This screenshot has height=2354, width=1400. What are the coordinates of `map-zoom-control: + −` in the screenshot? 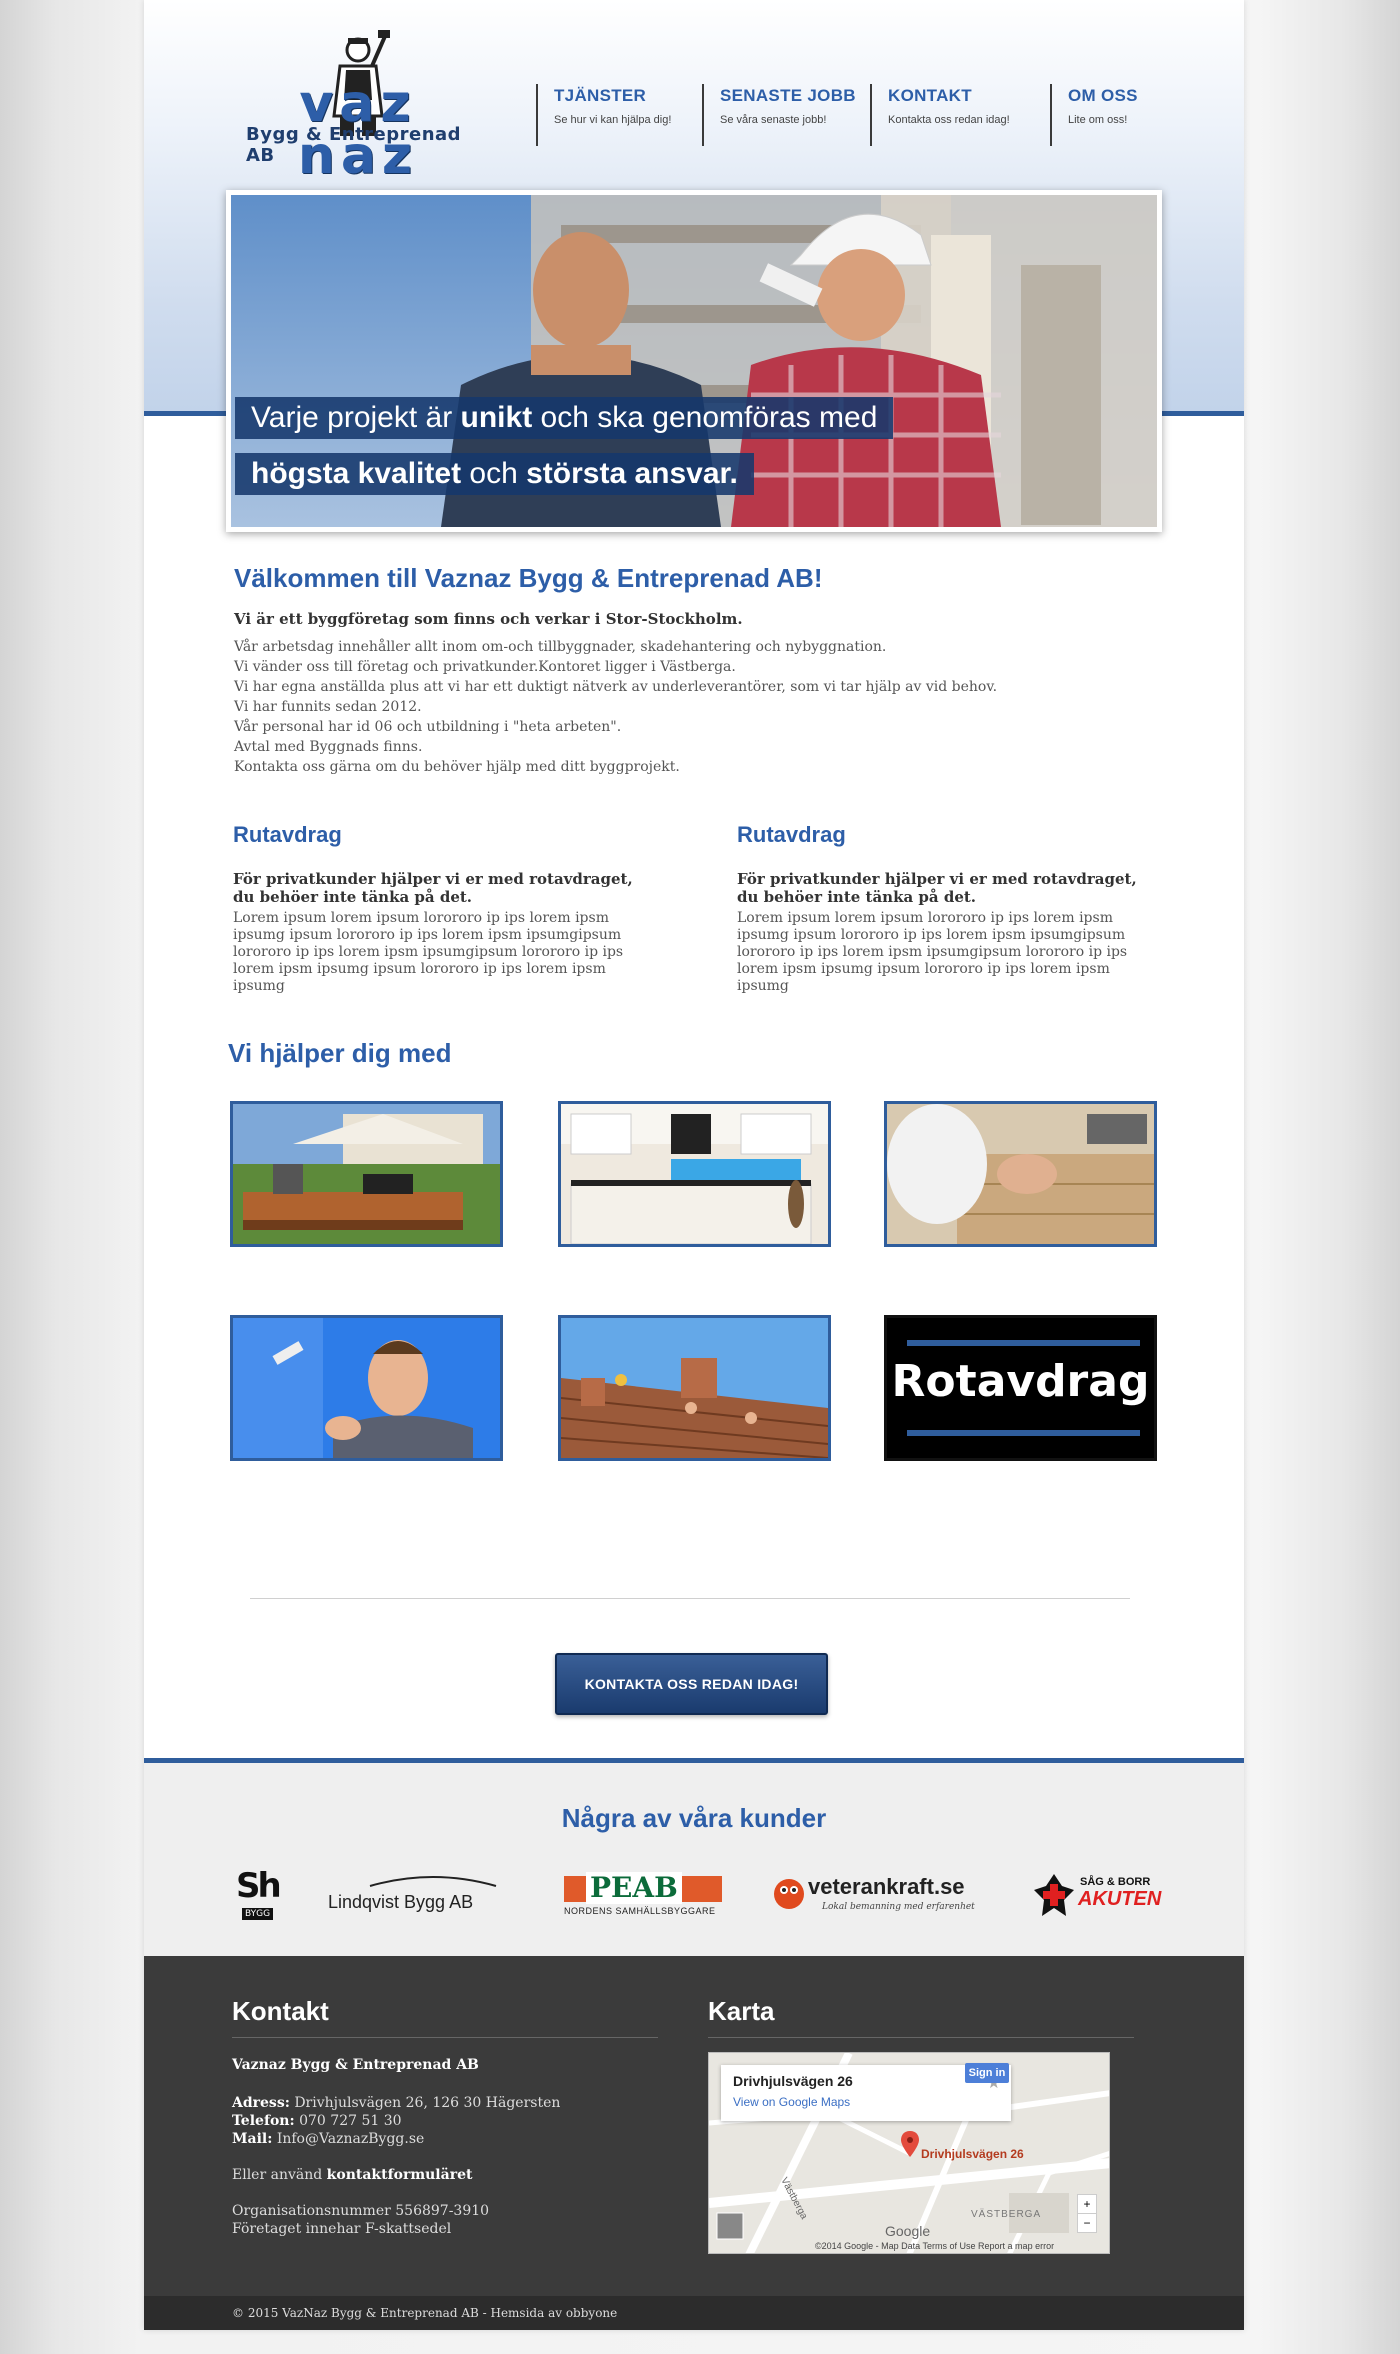 It's located at (1087, 2213).